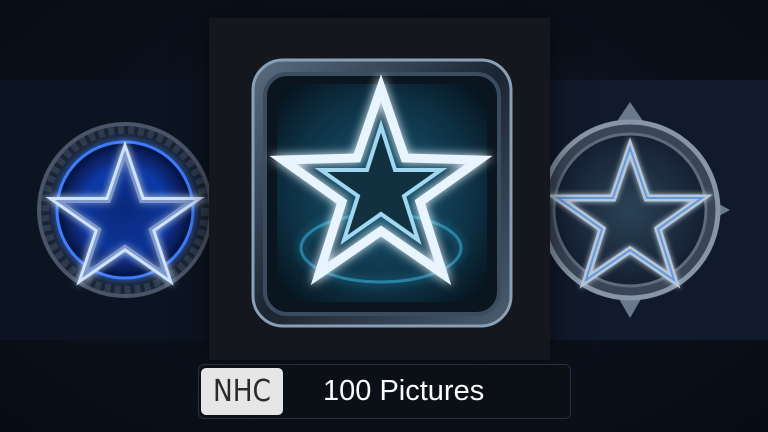 Image resolution: width=768 pixels, height=432 pixels. Describe the element at coordinates (634, 210) in the screenshot. I see `pentagram-metal-ring-icon` at that location.